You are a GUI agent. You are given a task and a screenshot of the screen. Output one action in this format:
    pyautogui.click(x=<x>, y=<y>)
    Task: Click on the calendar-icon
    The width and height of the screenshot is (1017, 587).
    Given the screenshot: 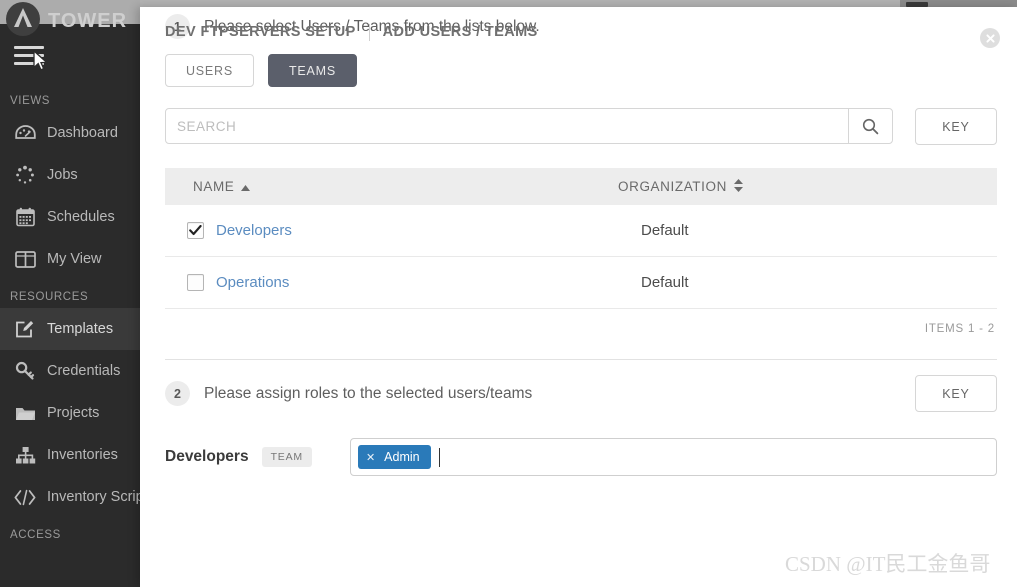 What is the action you would take?
    pyautogui.click(x=25, y=217)
    